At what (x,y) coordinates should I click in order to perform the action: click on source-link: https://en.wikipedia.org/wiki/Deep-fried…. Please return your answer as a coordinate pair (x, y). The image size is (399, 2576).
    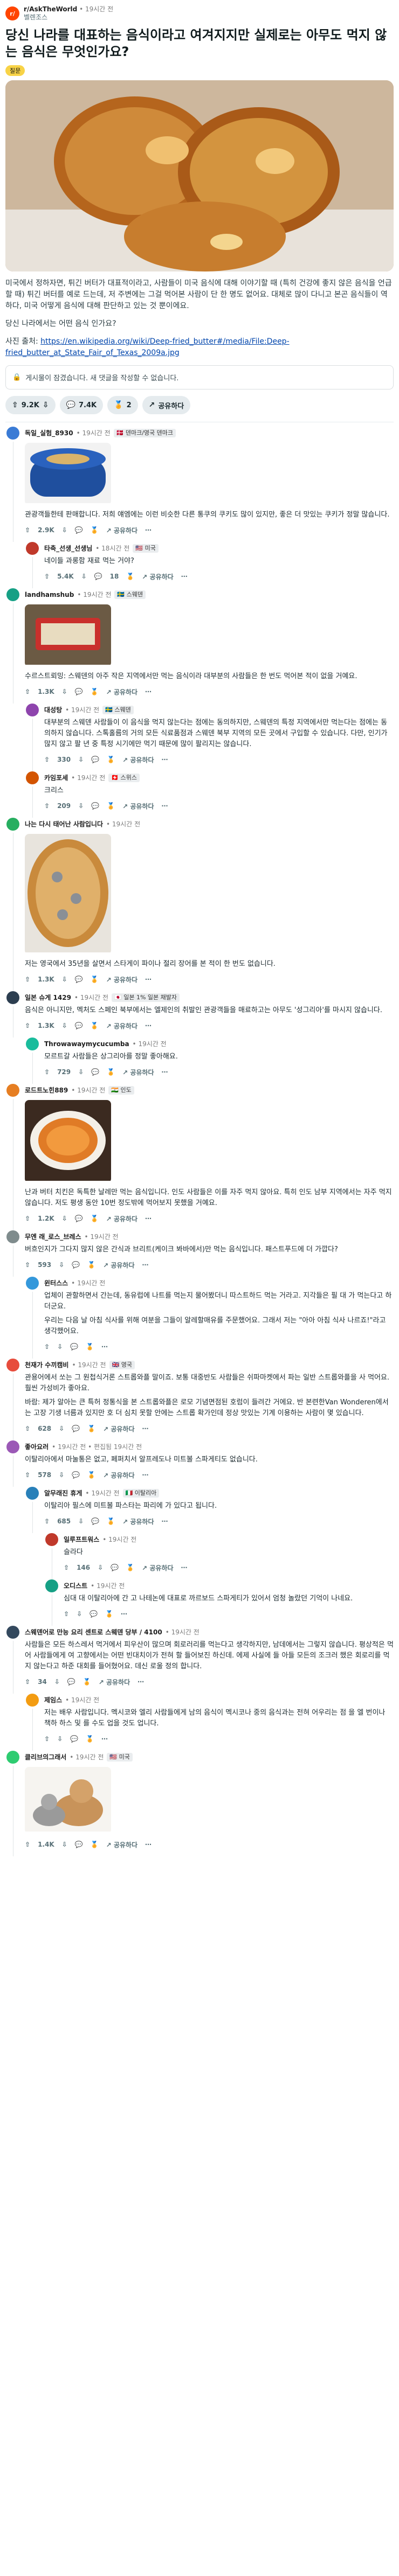
    Looking at the image, I should click on (147, 347).